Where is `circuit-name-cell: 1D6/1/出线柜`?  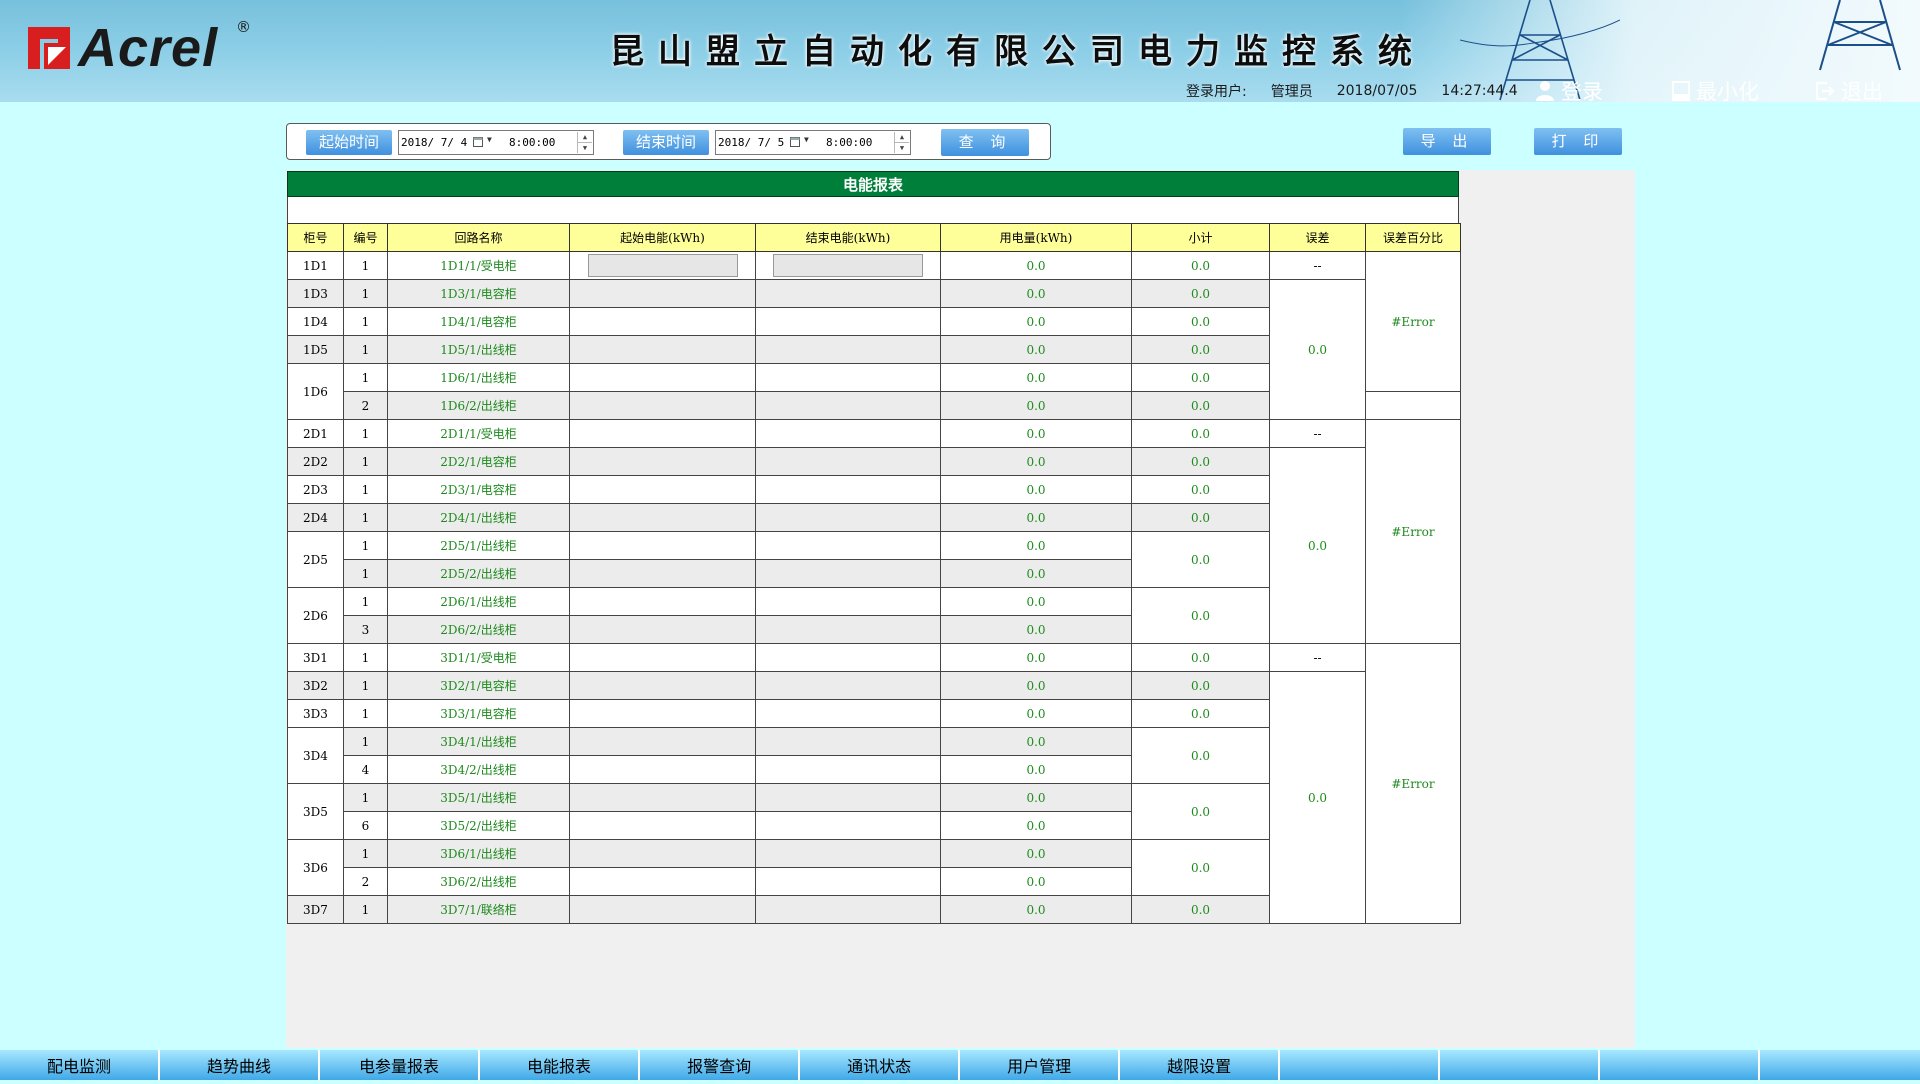
circuit-name-cell: 1D6/1/出线柜 is located at coordinates (478, 377).